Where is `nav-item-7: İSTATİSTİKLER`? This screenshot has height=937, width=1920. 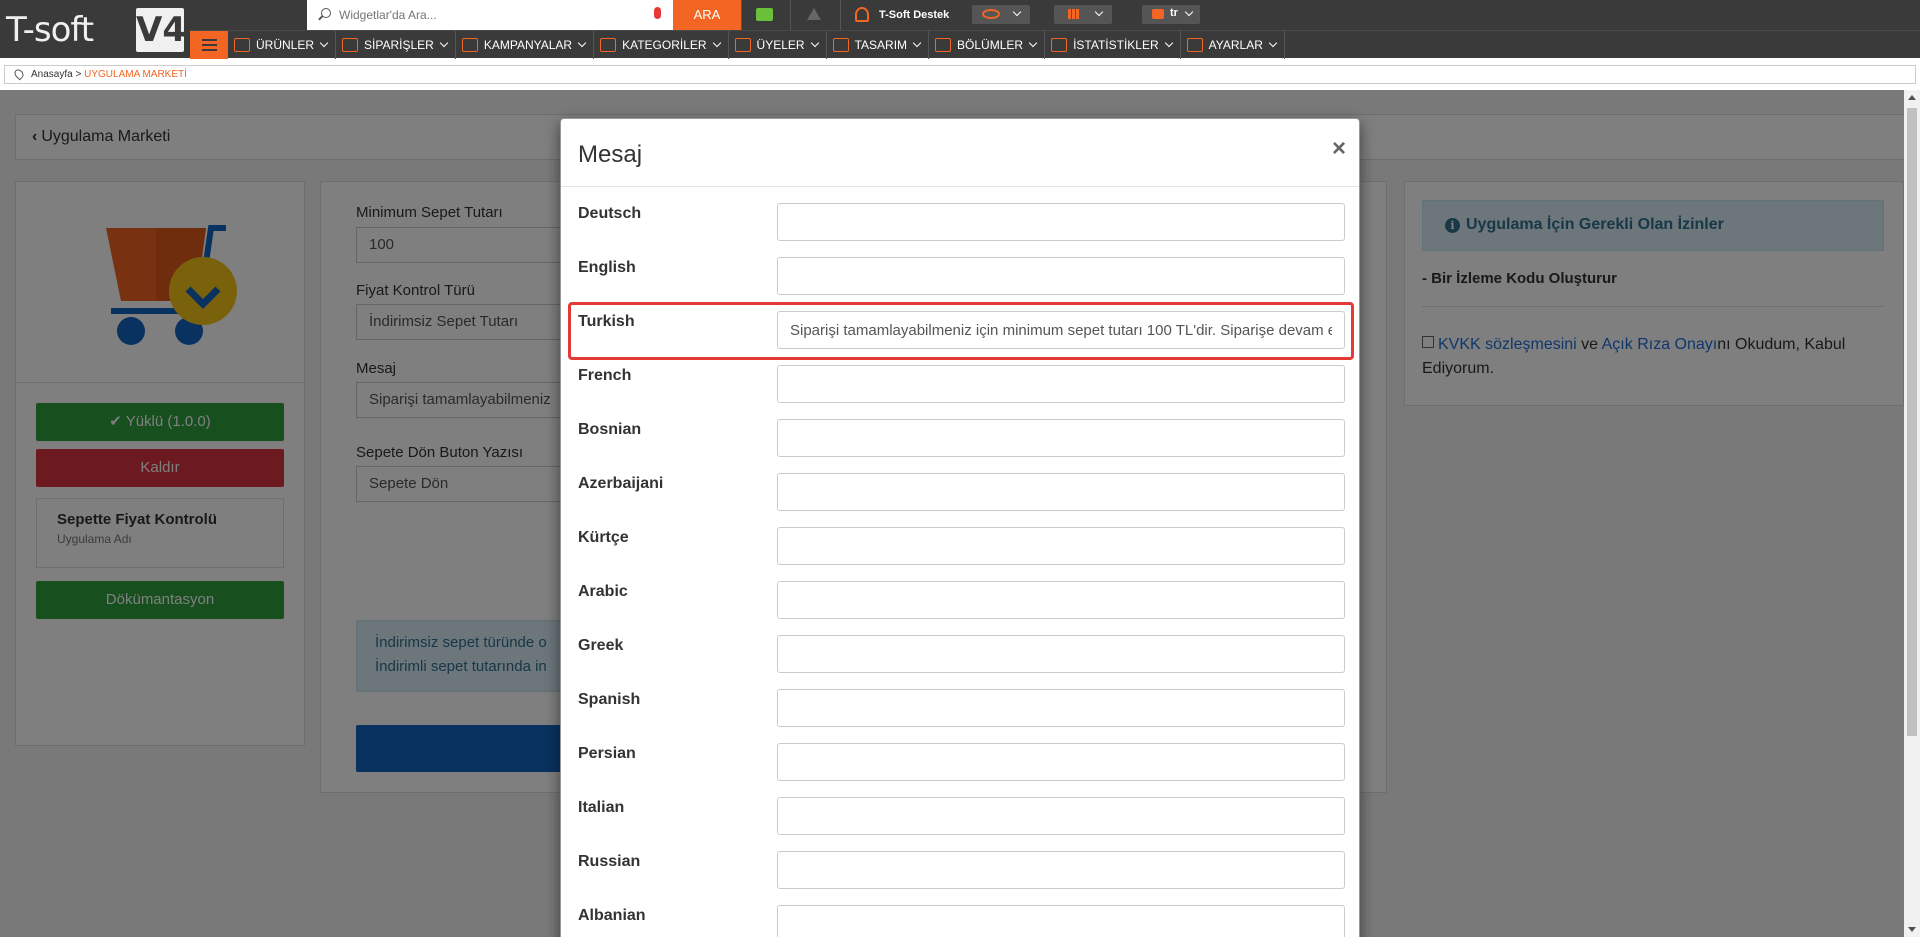
nav-item-7: İSTATİSTİKLER is located at coordinates (1113, 45).